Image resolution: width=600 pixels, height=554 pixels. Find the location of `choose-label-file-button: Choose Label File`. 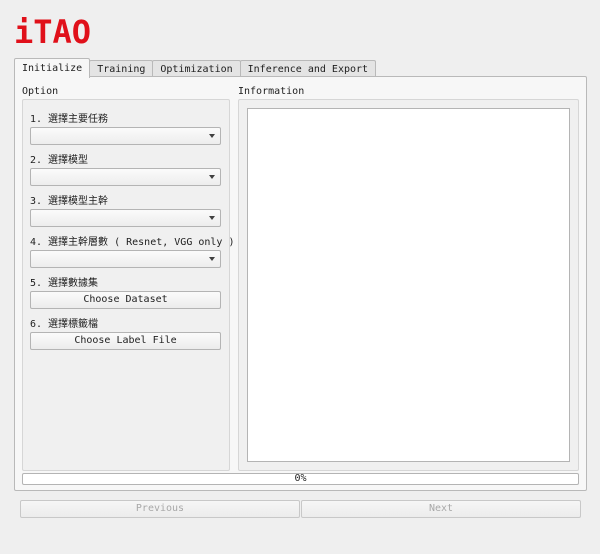

choose-label-file-button: Choose Label File is located at coordinates (125, 341).